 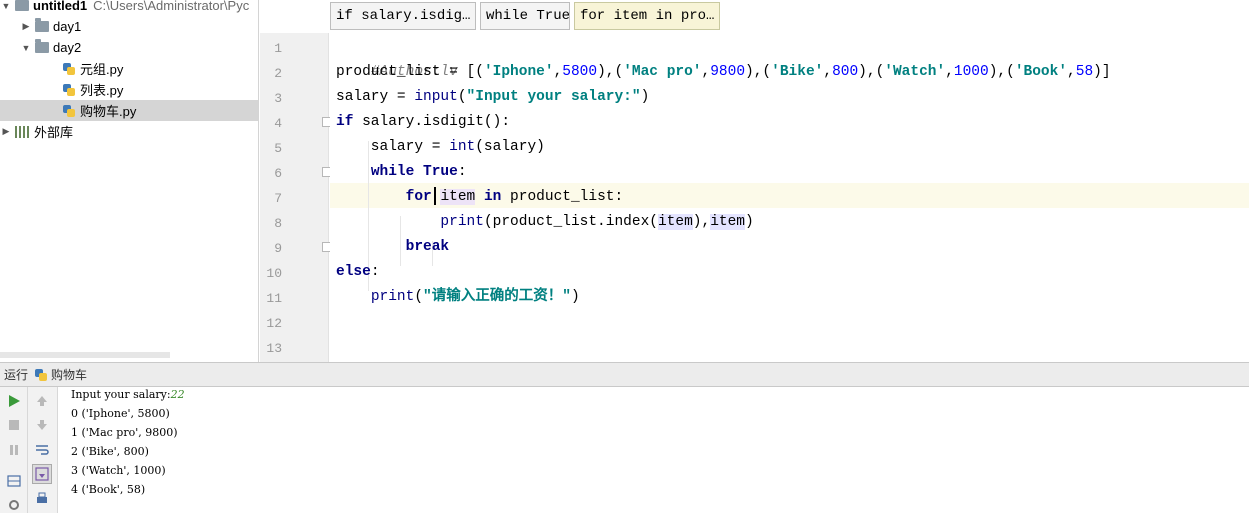 What do you see at coordinates (797, 72) in the screenshot?
I see `string-literal: 'Bike'` at bounding box center [797, 72].